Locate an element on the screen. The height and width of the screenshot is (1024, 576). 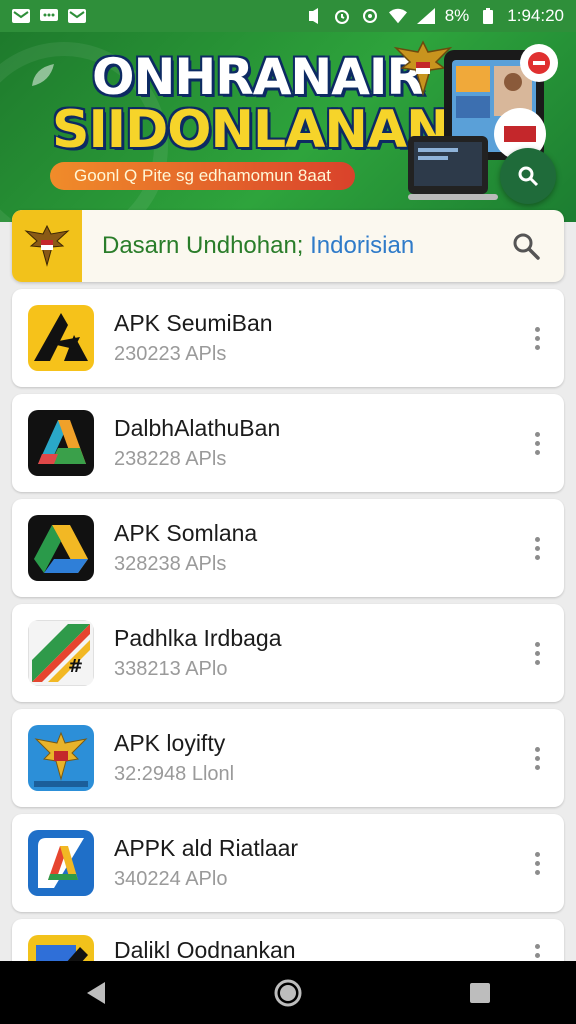
app-text: DalbhAlathuBan 238228 APls is located at coordinates (318, 443).